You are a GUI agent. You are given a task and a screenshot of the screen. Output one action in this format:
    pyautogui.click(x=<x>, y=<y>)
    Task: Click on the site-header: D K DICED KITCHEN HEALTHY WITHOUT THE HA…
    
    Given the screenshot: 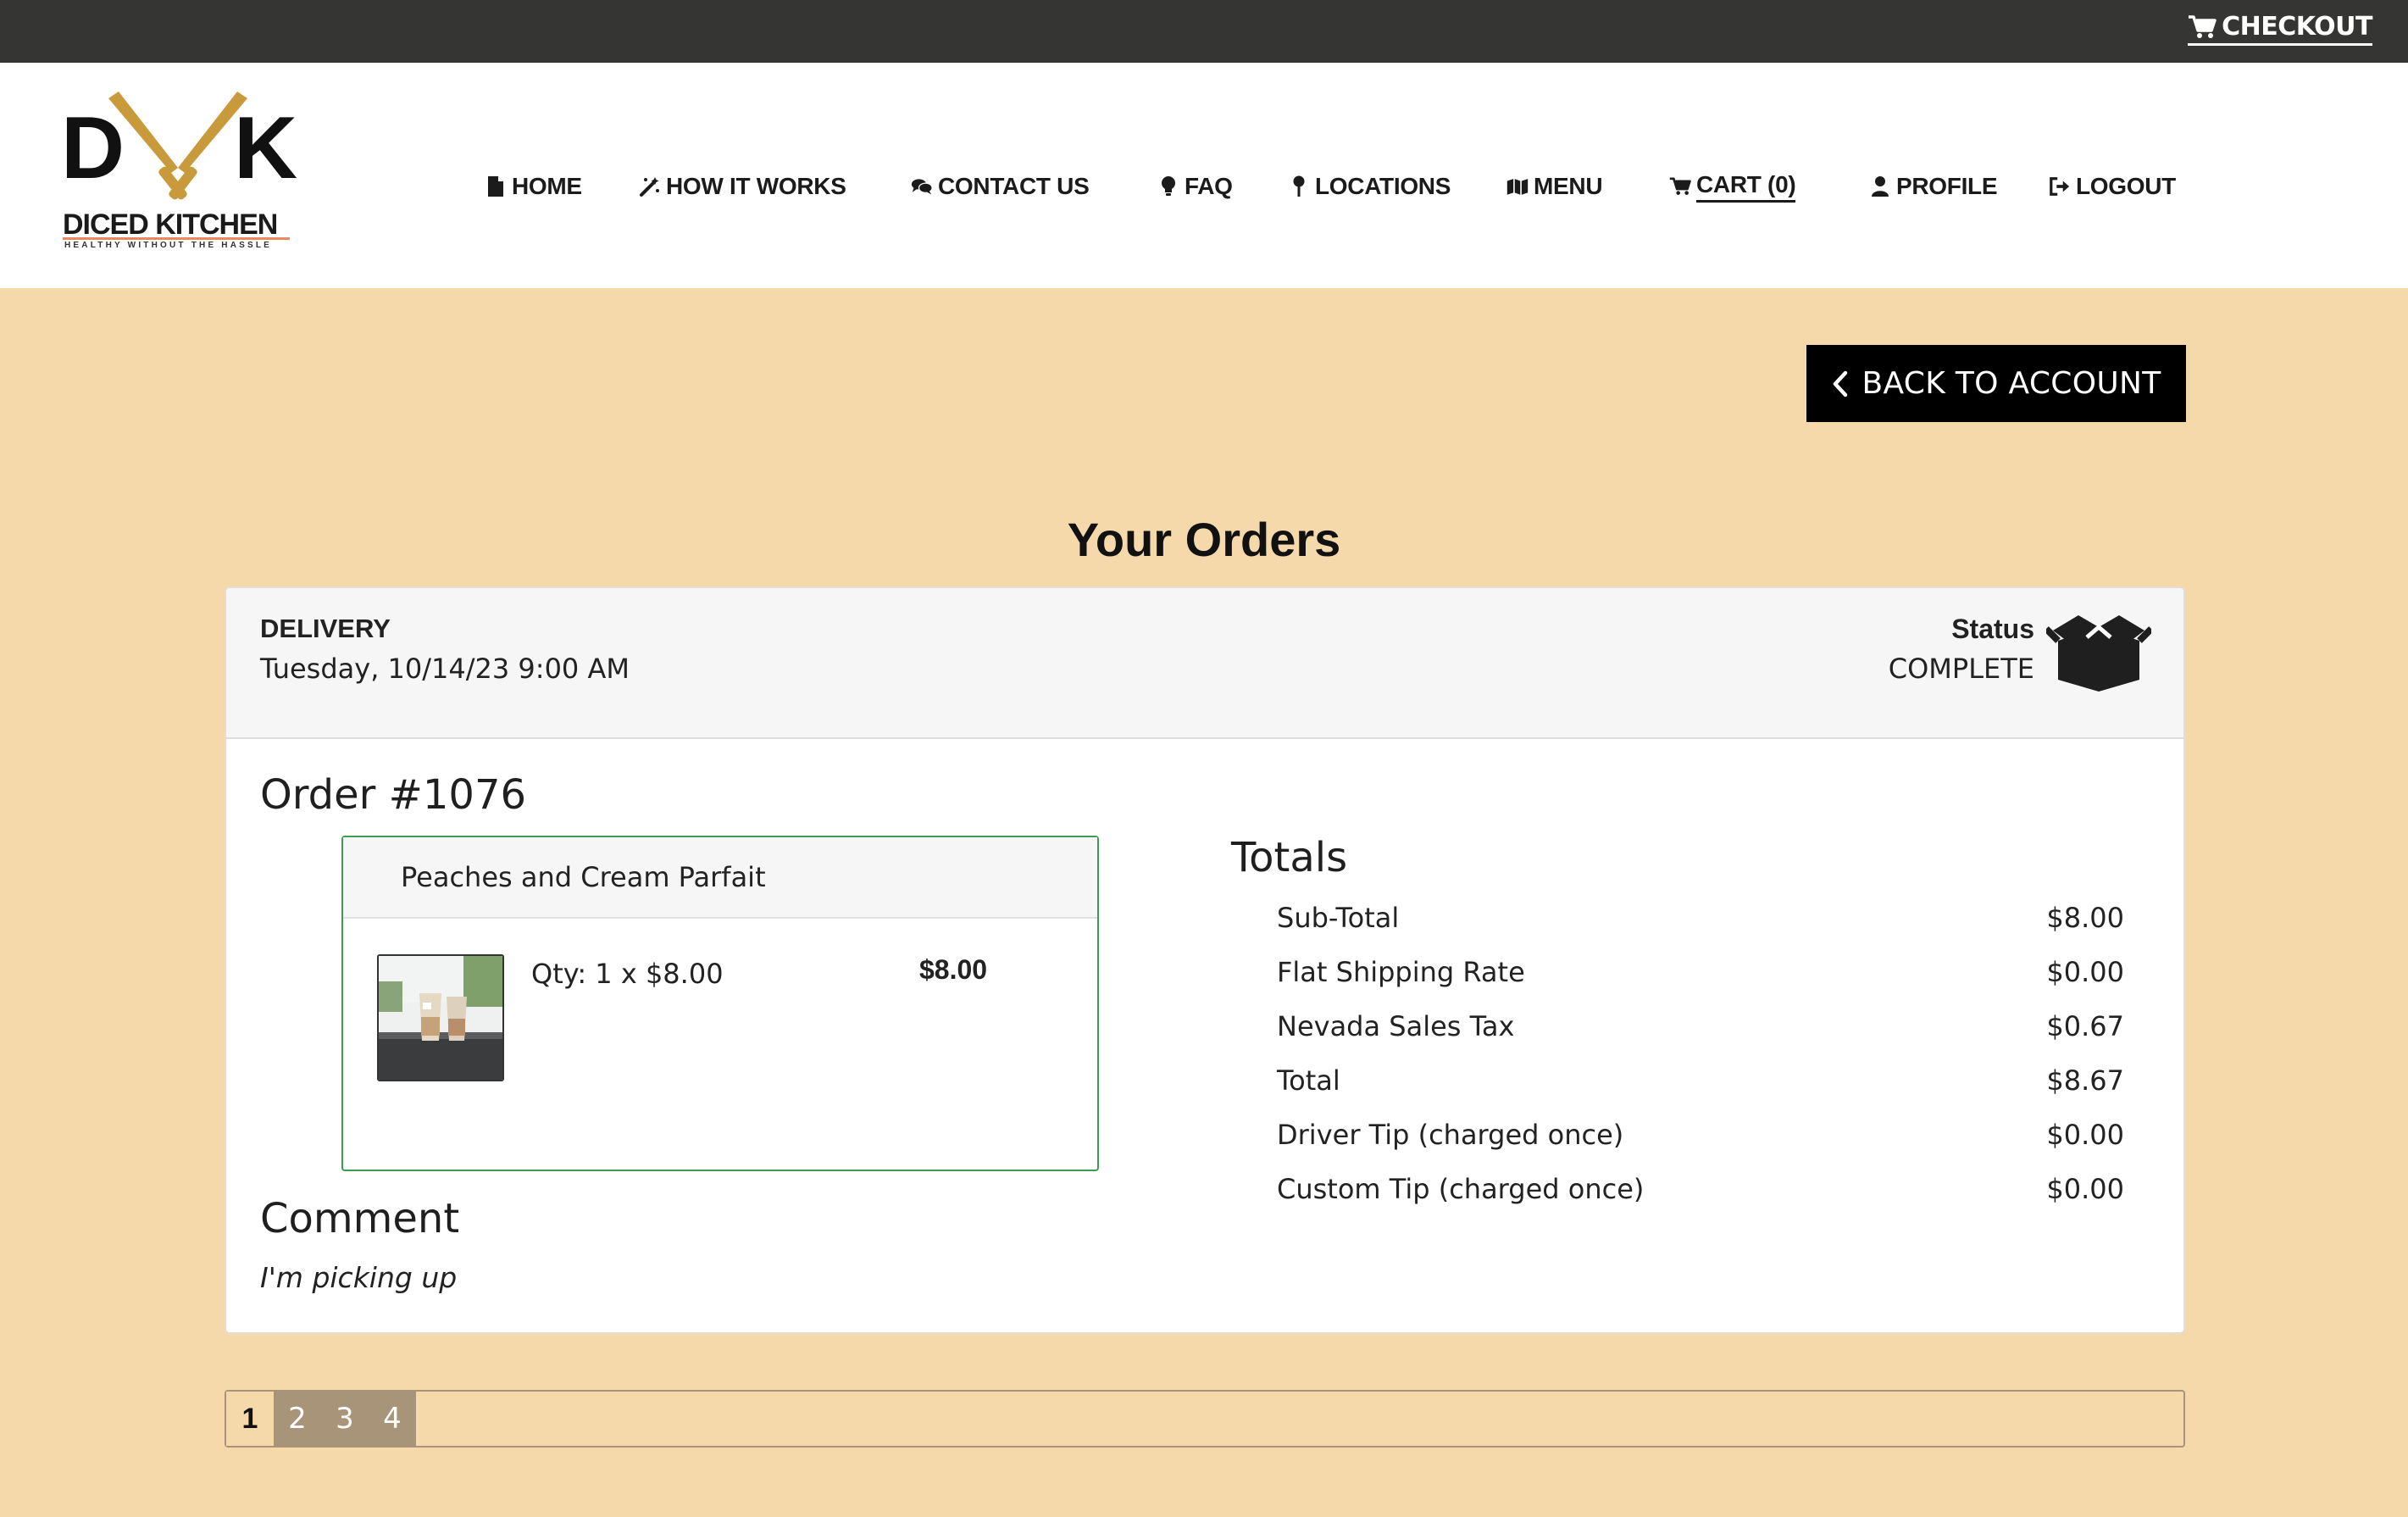 What is the action you would take?
    pyautogui.click(x=1204, y=175)
    